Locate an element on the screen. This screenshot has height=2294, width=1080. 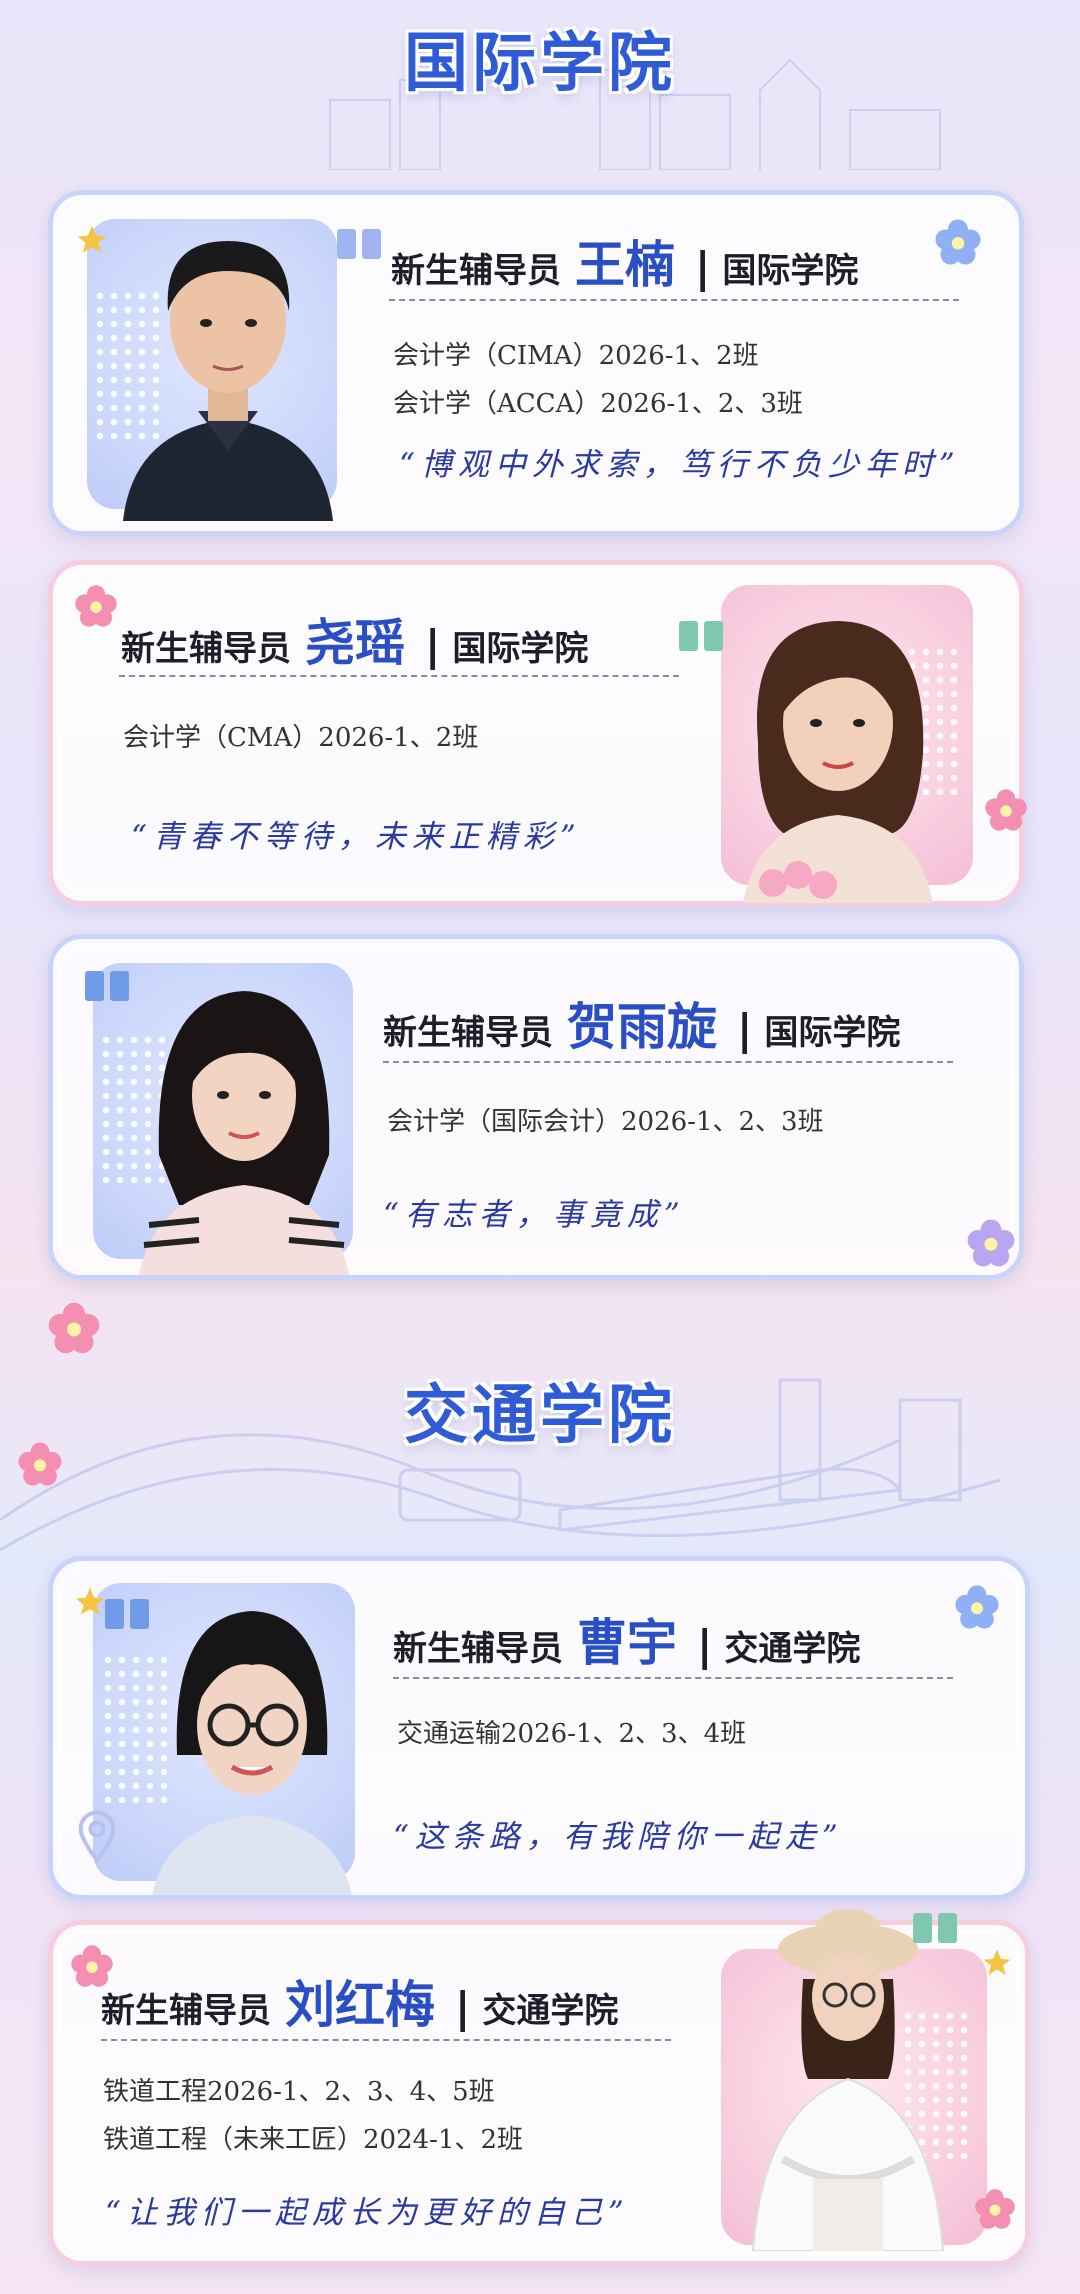
name-line: 新生辅导员 王楠 | 国际学院 is located at coordinates (624, 261).